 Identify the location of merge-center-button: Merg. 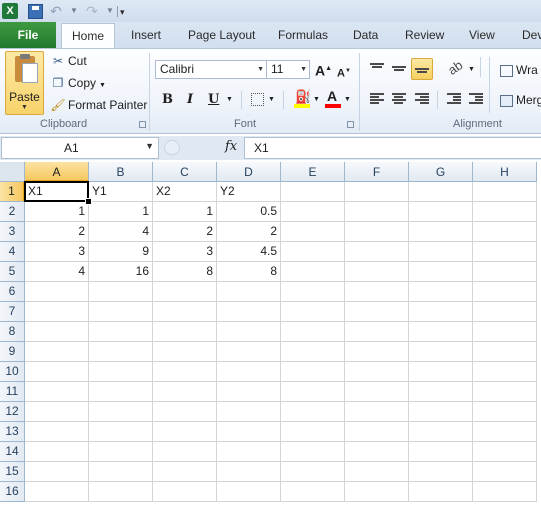
(520, 100).